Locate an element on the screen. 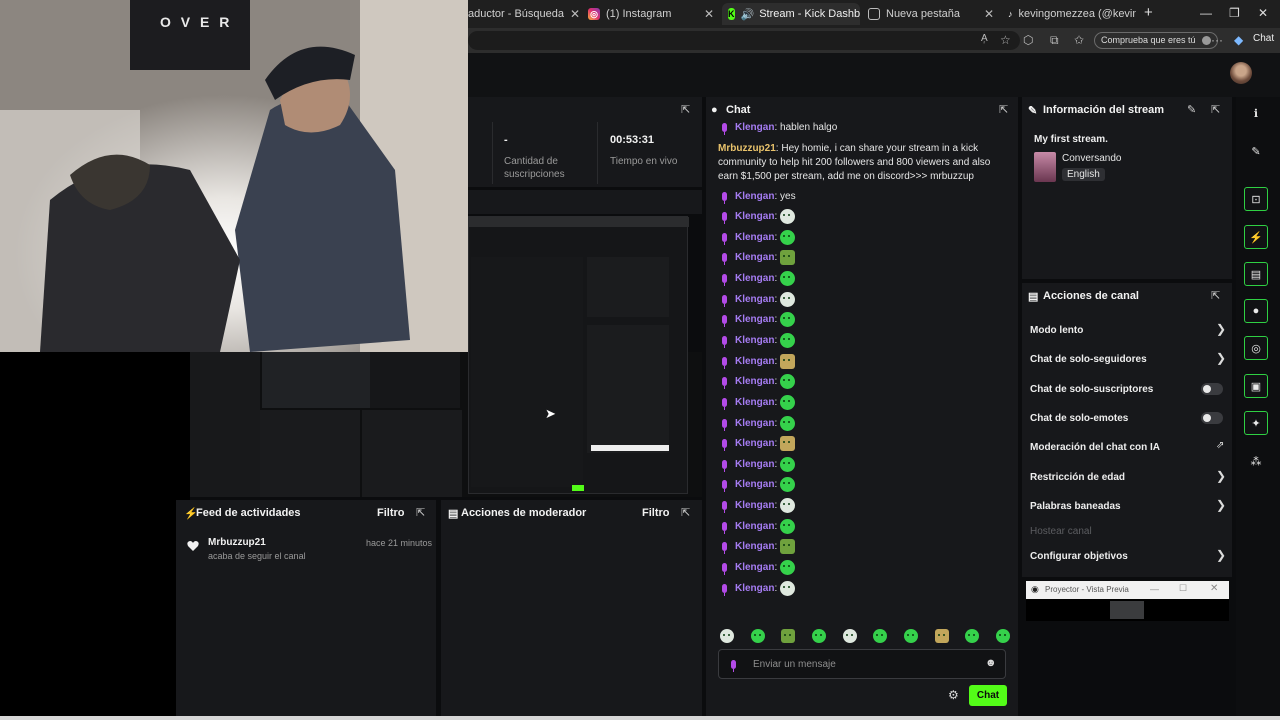  configure-goals-item: Configurar objetivos is located at coordinates (1079, 556).